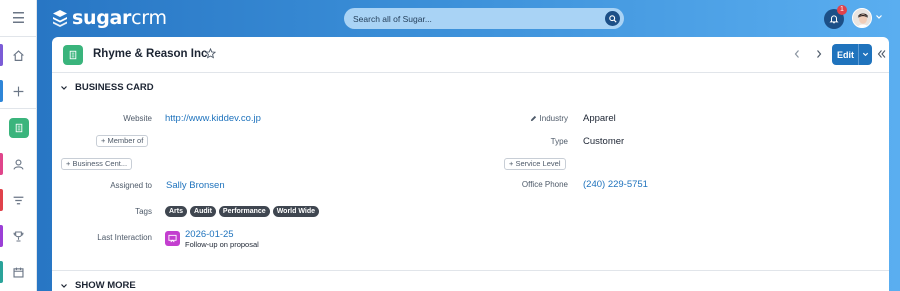 This screenshot has width=900, height=291. I want to click on nav-item-contacts, so click(18, 164).